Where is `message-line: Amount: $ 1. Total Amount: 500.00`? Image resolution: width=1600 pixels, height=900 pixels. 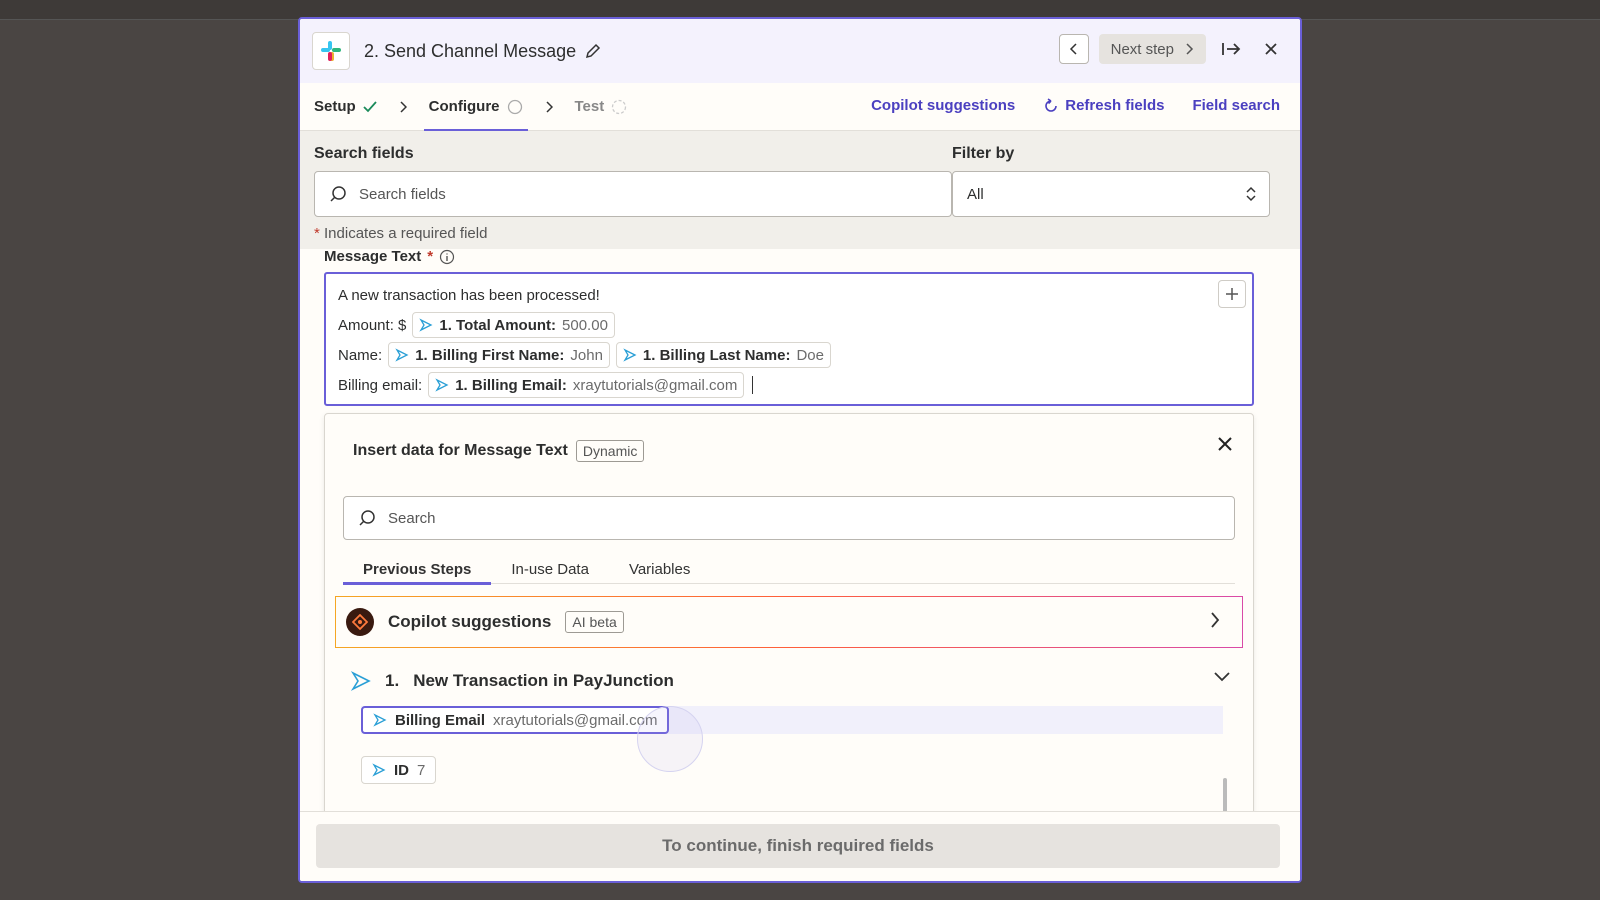 message-line: Amount: $ 1. Total Amount: 500.00 is located at coordinates (789, 325).